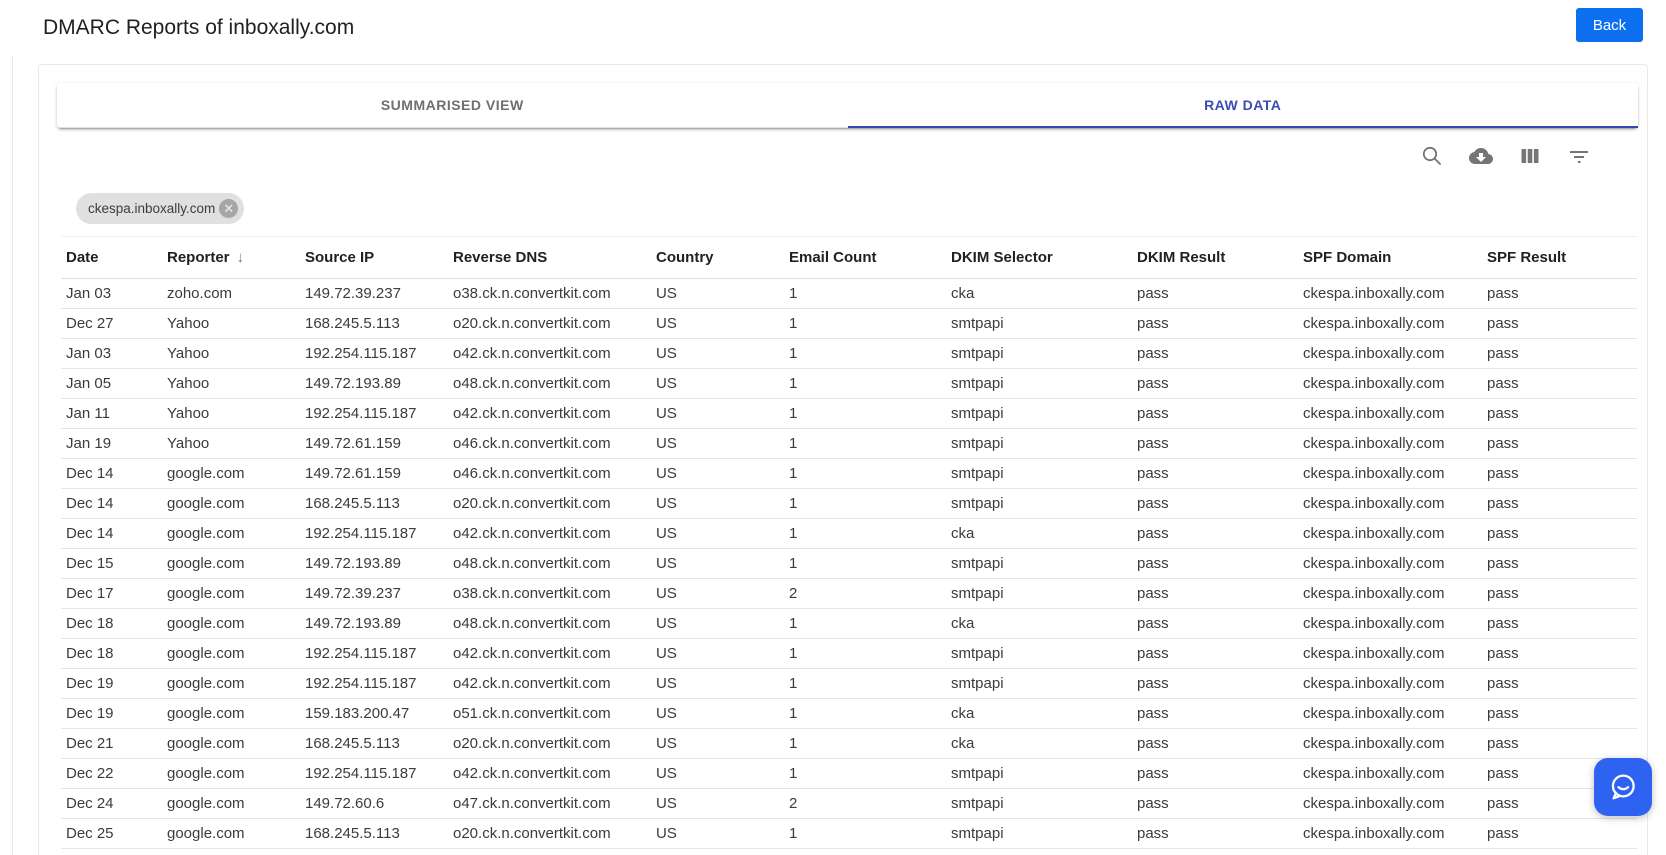  Describe the element at coordinates (865, 257) in the screenshot. I see `column-header-email-count: Email Count` at that location.